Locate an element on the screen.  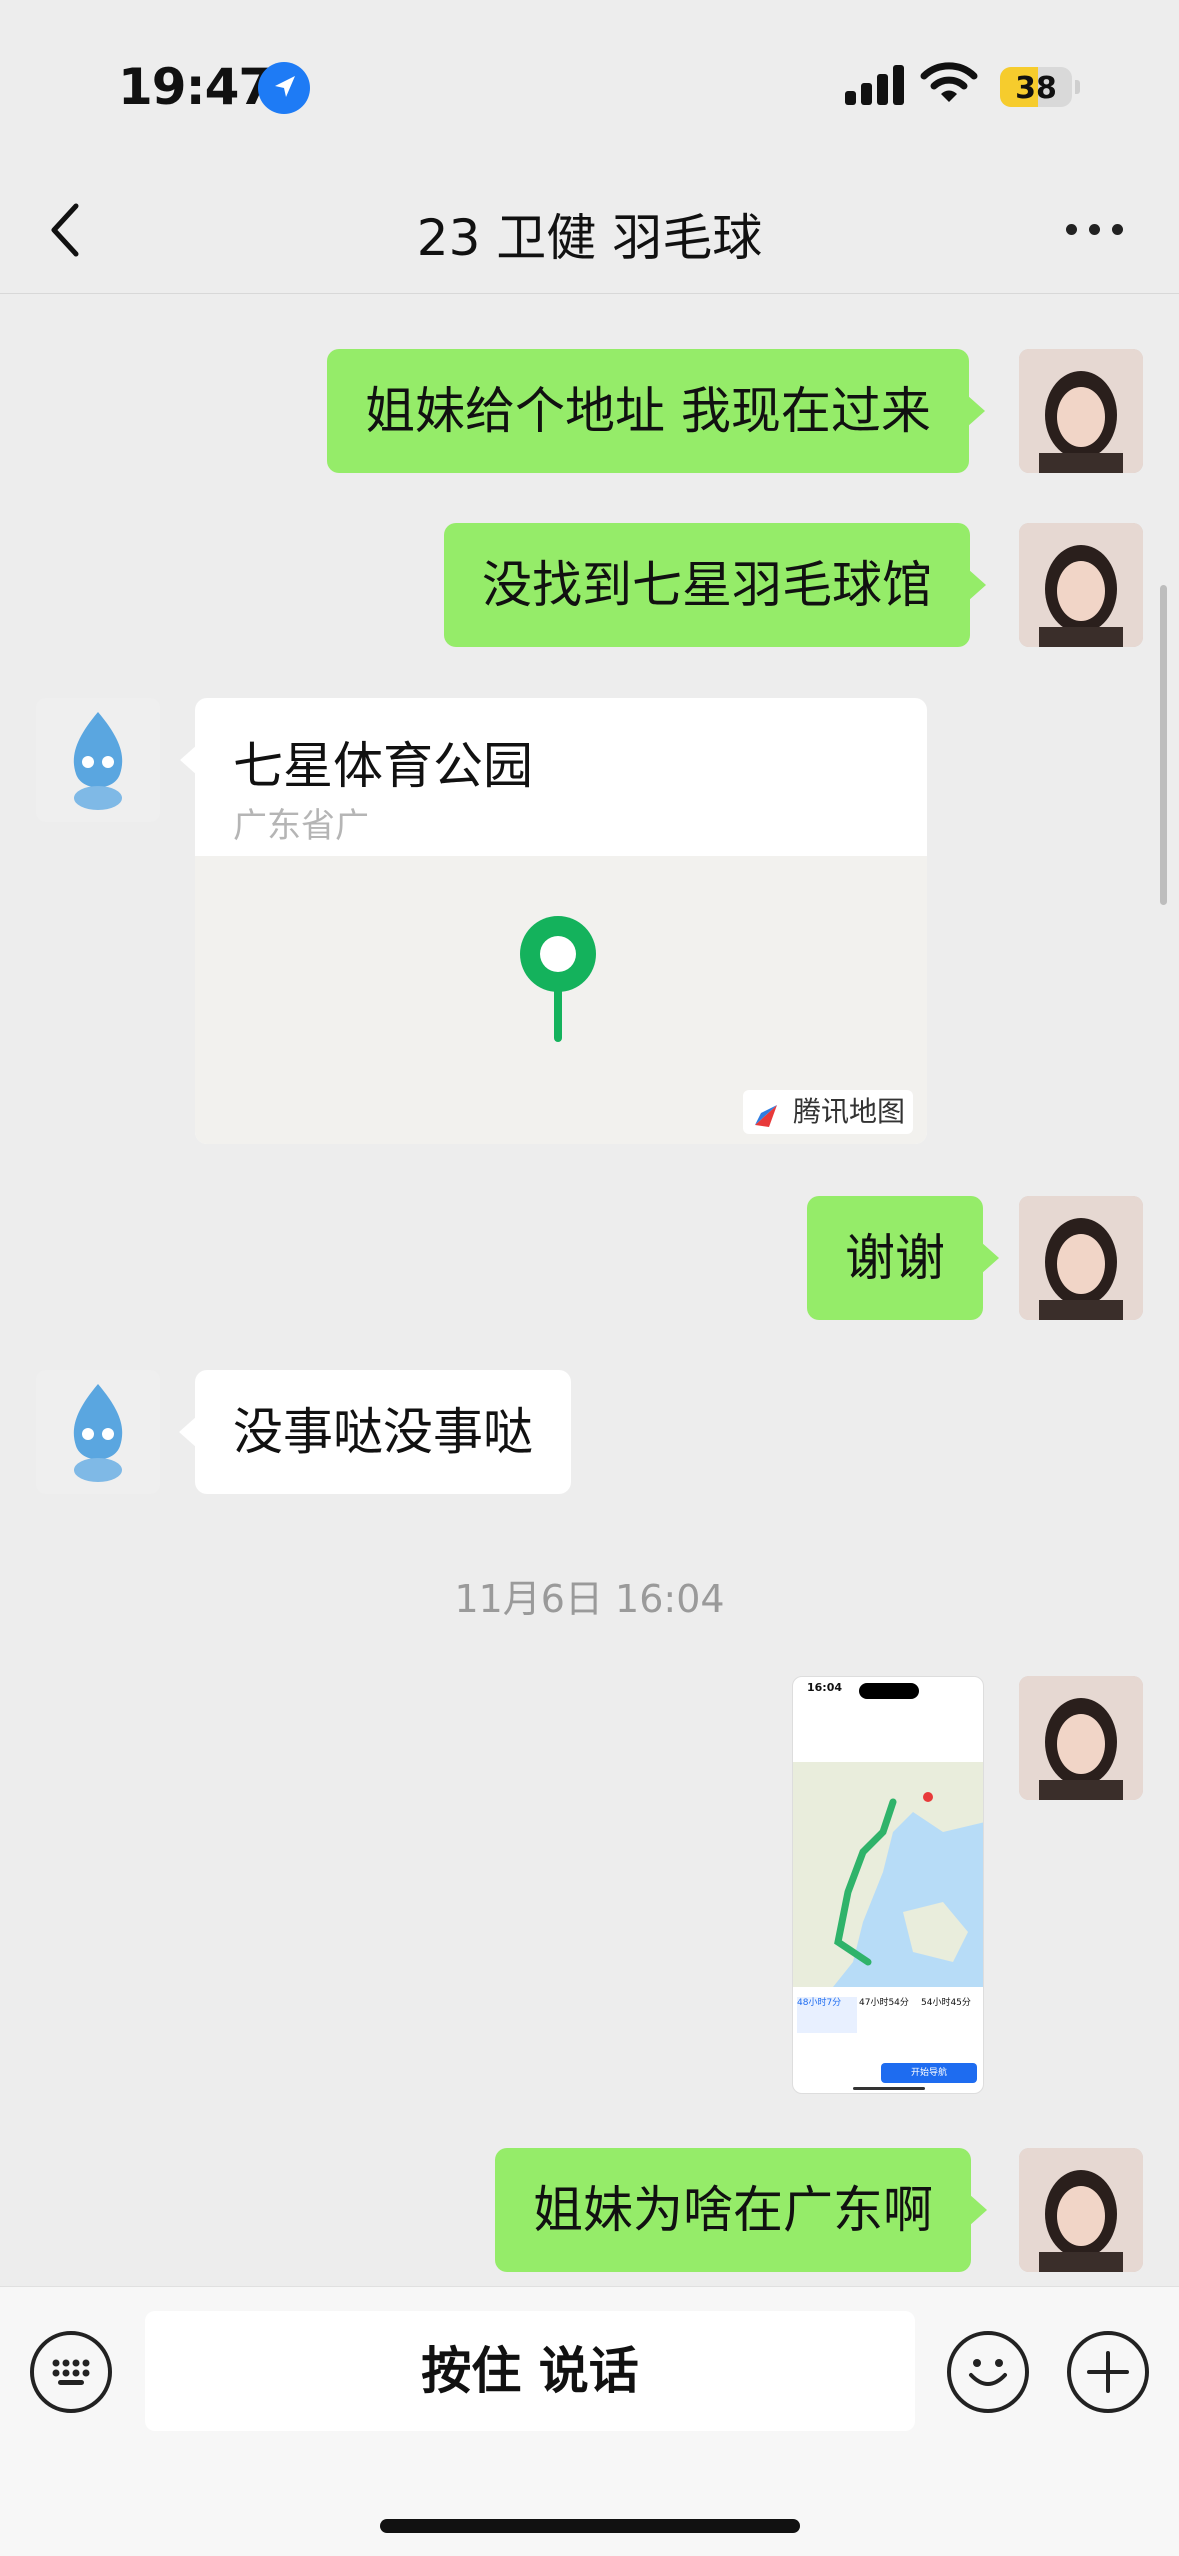
emoji-button is located at coordinates (988, 2372).